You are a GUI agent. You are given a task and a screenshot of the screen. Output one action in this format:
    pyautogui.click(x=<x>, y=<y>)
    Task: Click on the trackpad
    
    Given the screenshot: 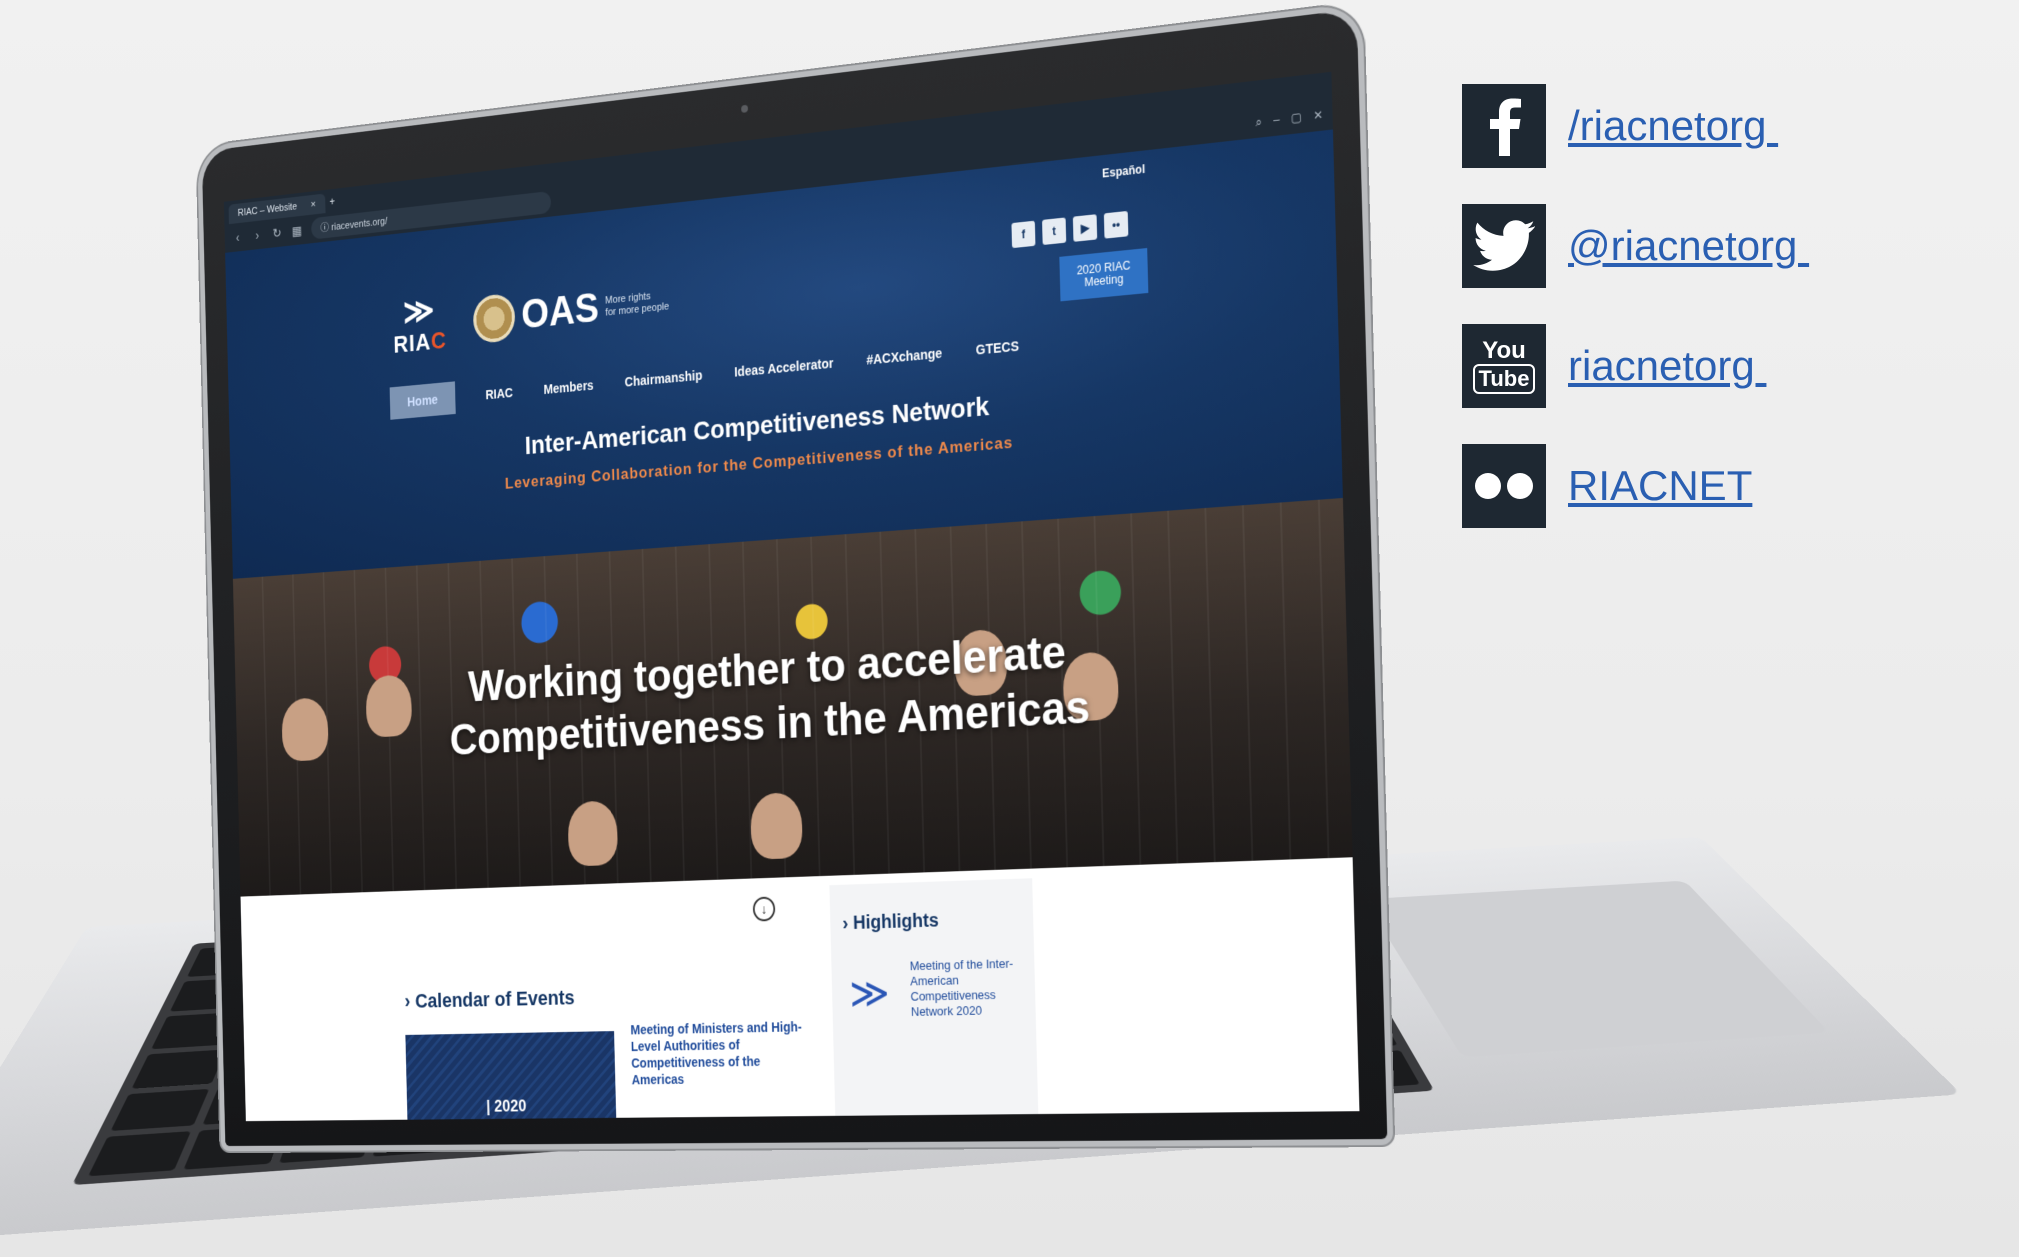 What is the action you would take?
    pyautogui.click(x=1597, y=969)
    